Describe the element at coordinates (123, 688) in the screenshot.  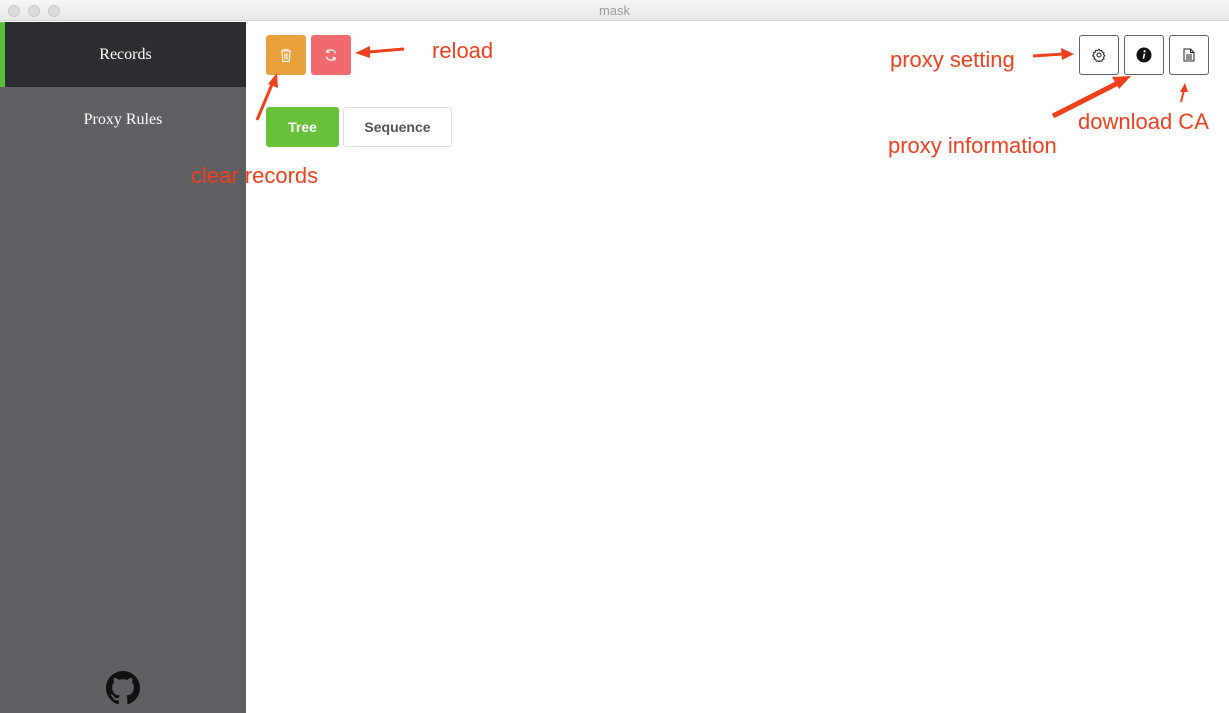
I see `github-icon` at that location.